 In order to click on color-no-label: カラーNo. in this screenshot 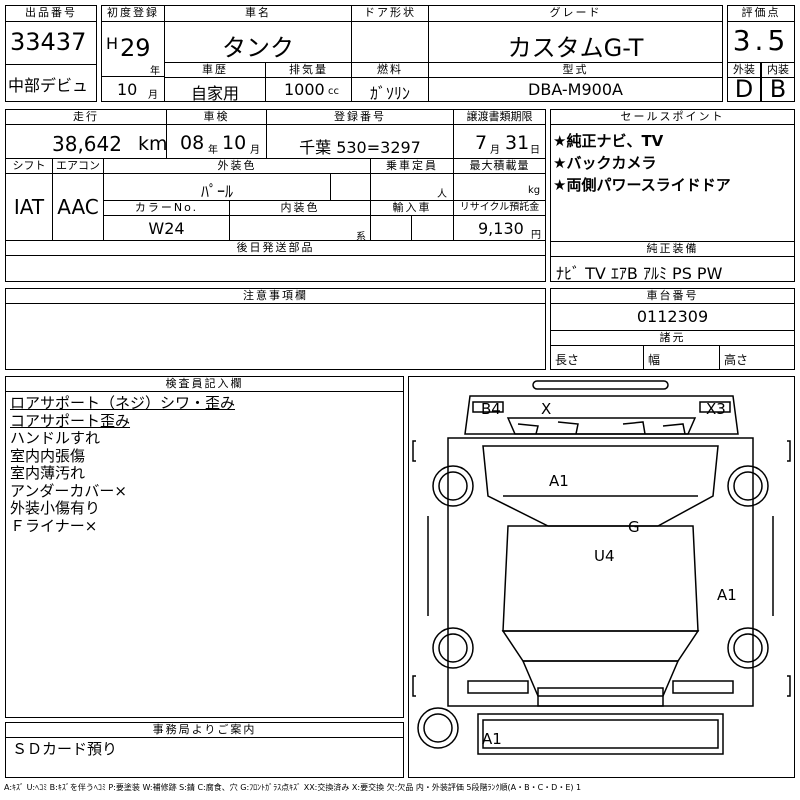, I will do `click(166, 208)`.